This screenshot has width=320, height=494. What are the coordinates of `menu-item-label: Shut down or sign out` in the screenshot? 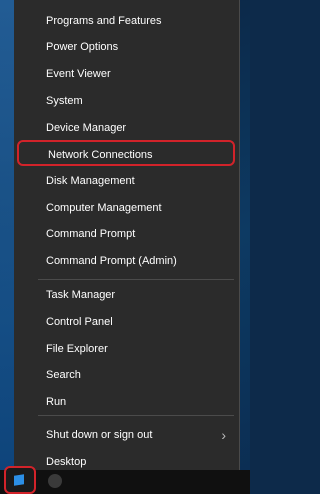 It's located at (99, 435).